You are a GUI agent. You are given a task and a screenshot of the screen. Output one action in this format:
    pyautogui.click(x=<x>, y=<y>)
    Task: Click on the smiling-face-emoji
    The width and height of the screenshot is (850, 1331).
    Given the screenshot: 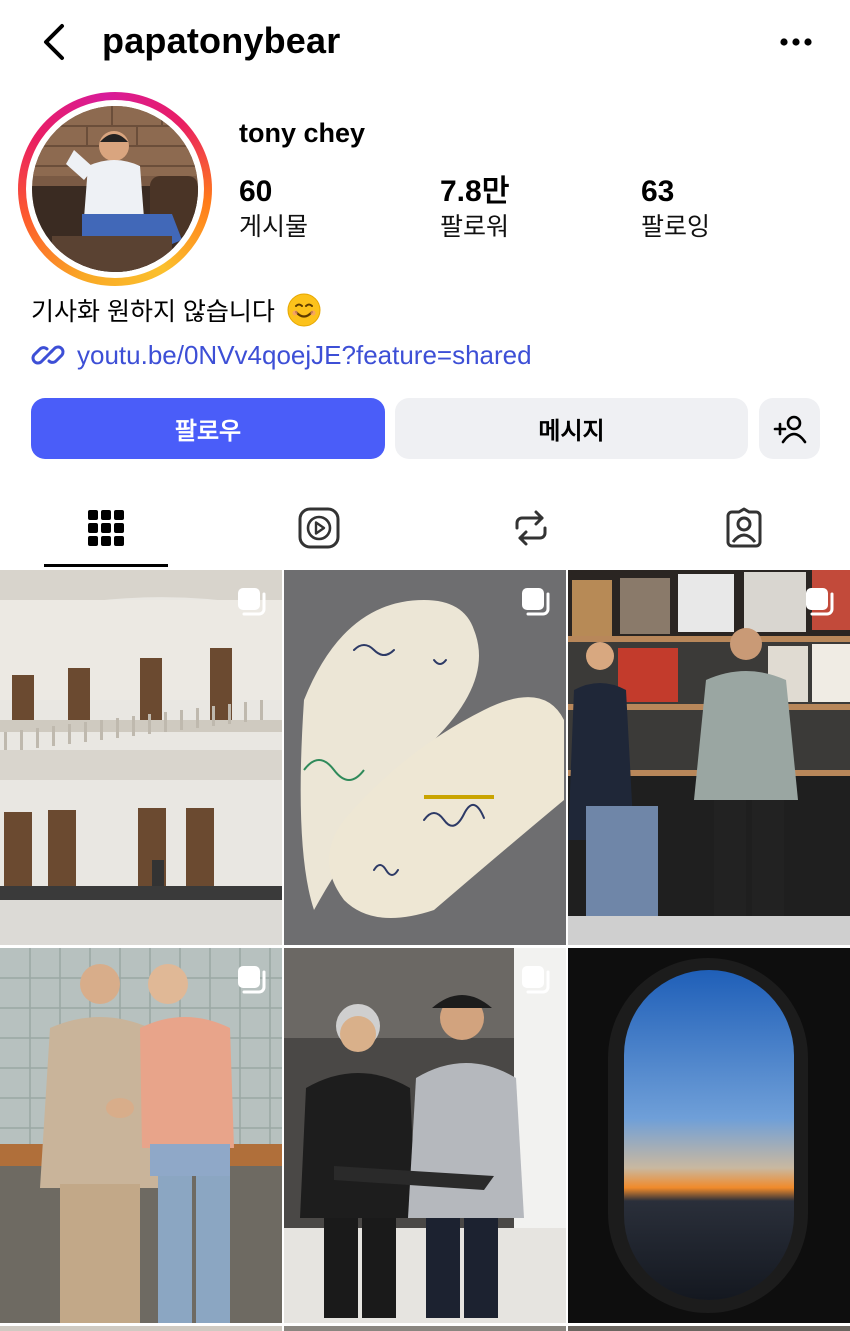 What is the action you would take?
    pyautogui.click(x=304, y=310)
    